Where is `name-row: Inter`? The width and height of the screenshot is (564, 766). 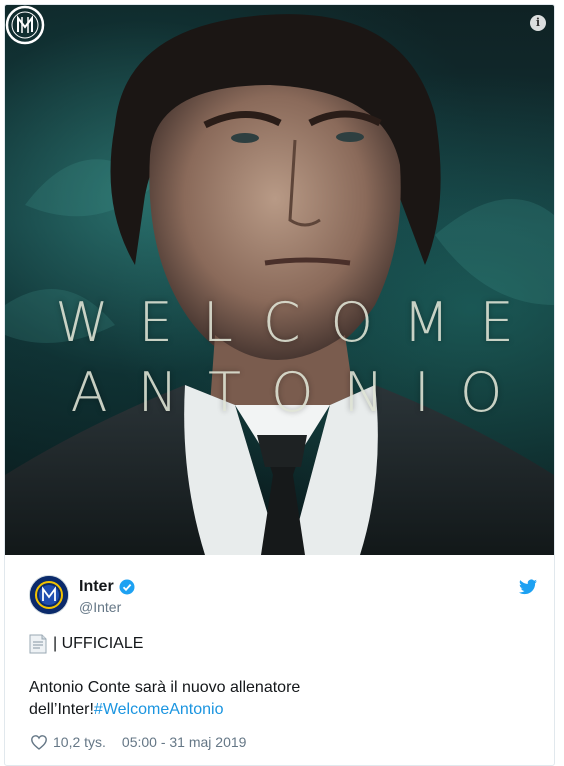
name-row: Inter is located at coordinates (107, 587).